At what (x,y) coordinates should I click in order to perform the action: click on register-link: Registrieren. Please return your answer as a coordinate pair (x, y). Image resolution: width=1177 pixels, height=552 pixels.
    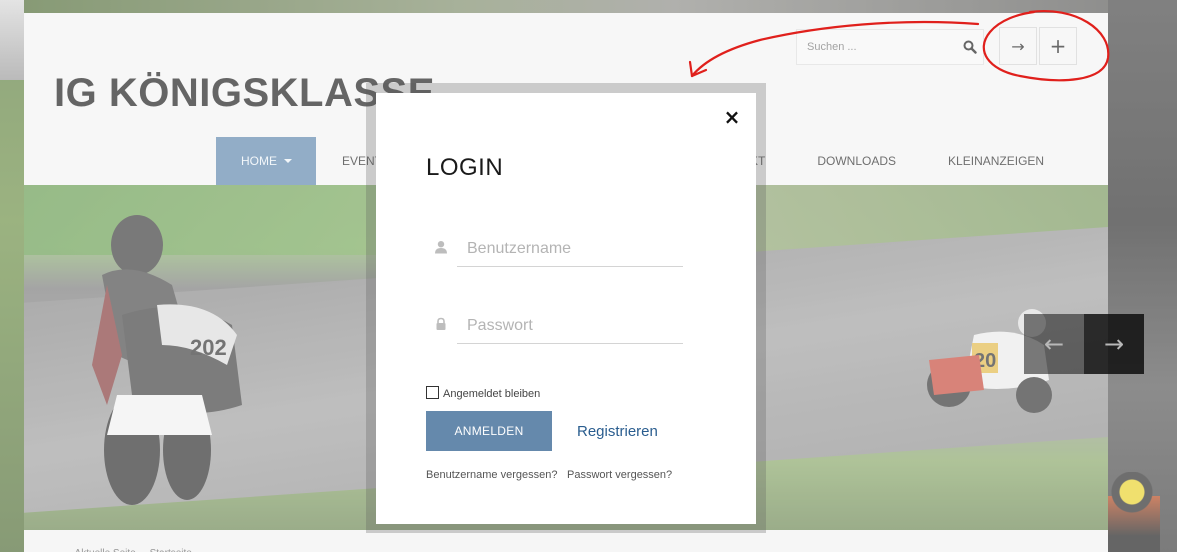
    Looking at the image, I should click on (617, 431).